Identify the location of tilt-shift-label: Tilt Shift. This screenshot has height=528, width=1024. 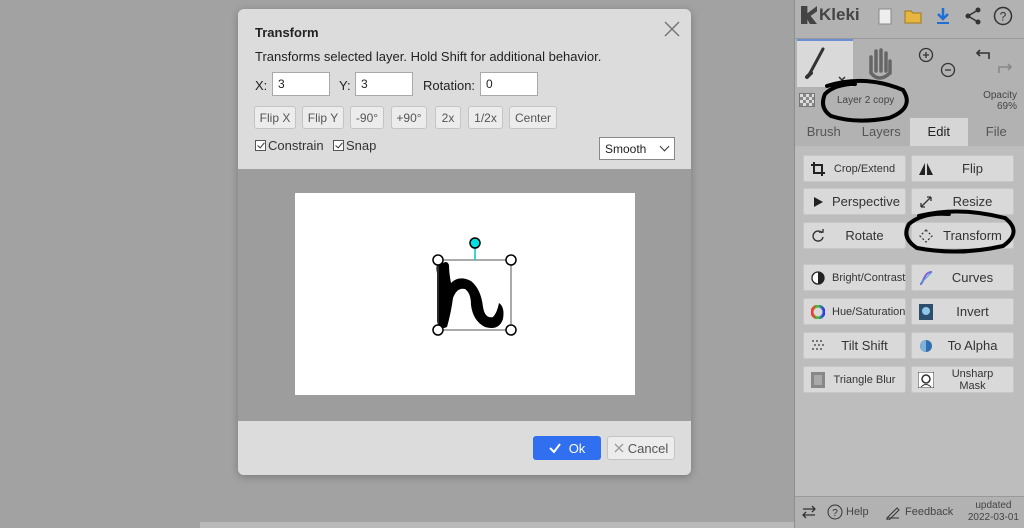
(864, 345).